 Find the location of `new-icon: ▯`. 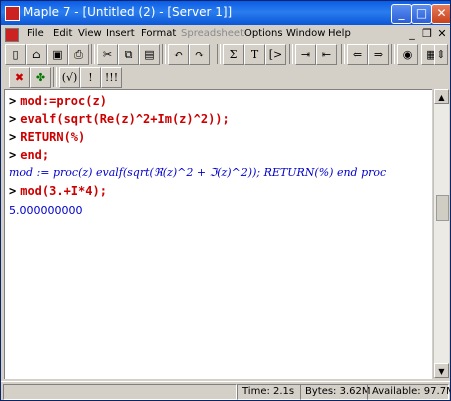

new-icon: ▯ is located at coordinates (15, 54).